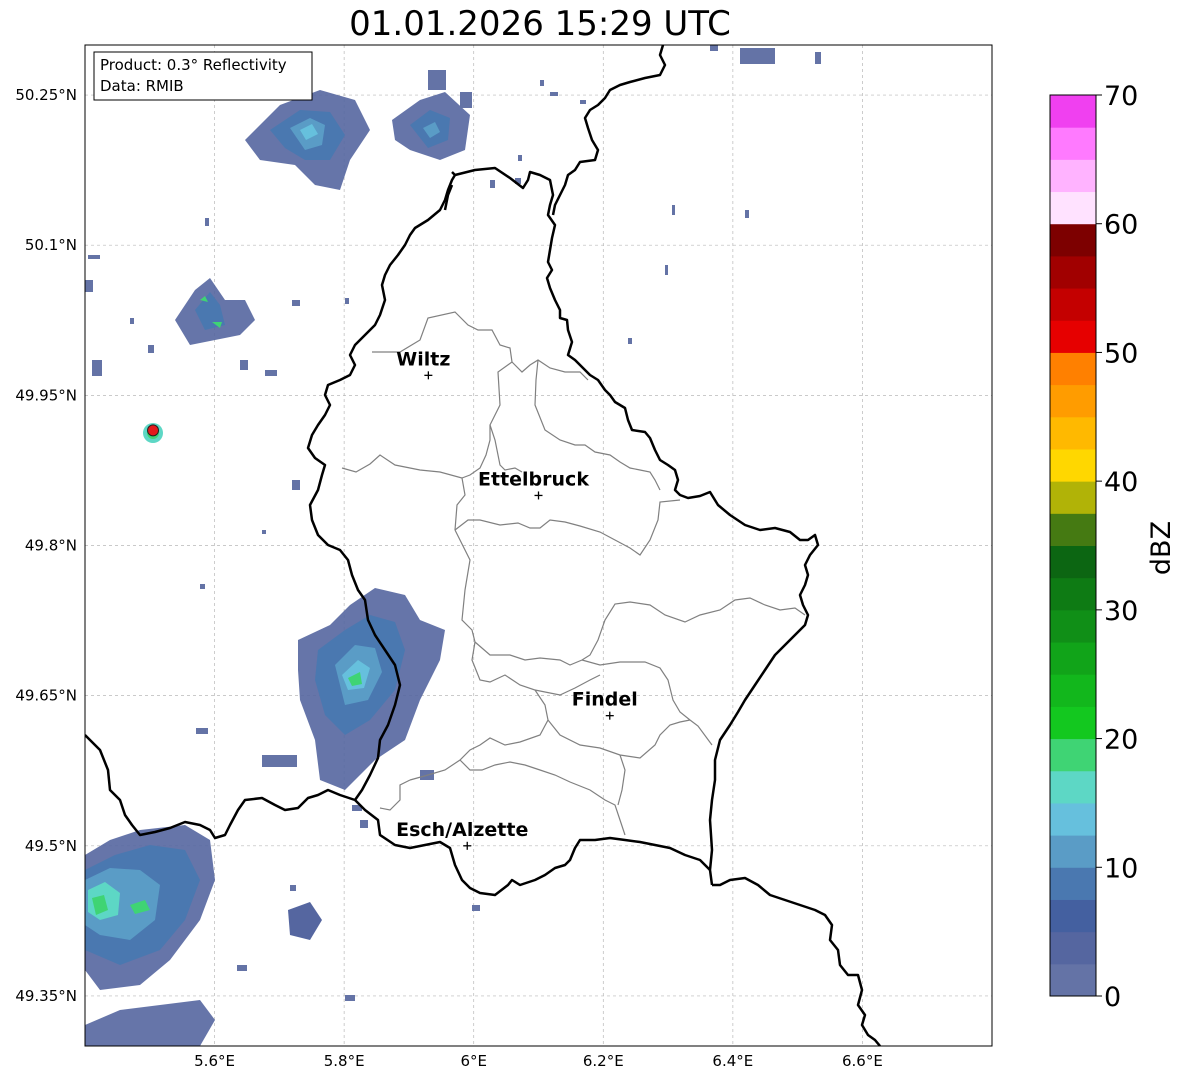  What do you see at coordinates (1121, 740) in the screenshot?
I see `colorbar-tick-label: 20` at bounding box center [1121, 740].